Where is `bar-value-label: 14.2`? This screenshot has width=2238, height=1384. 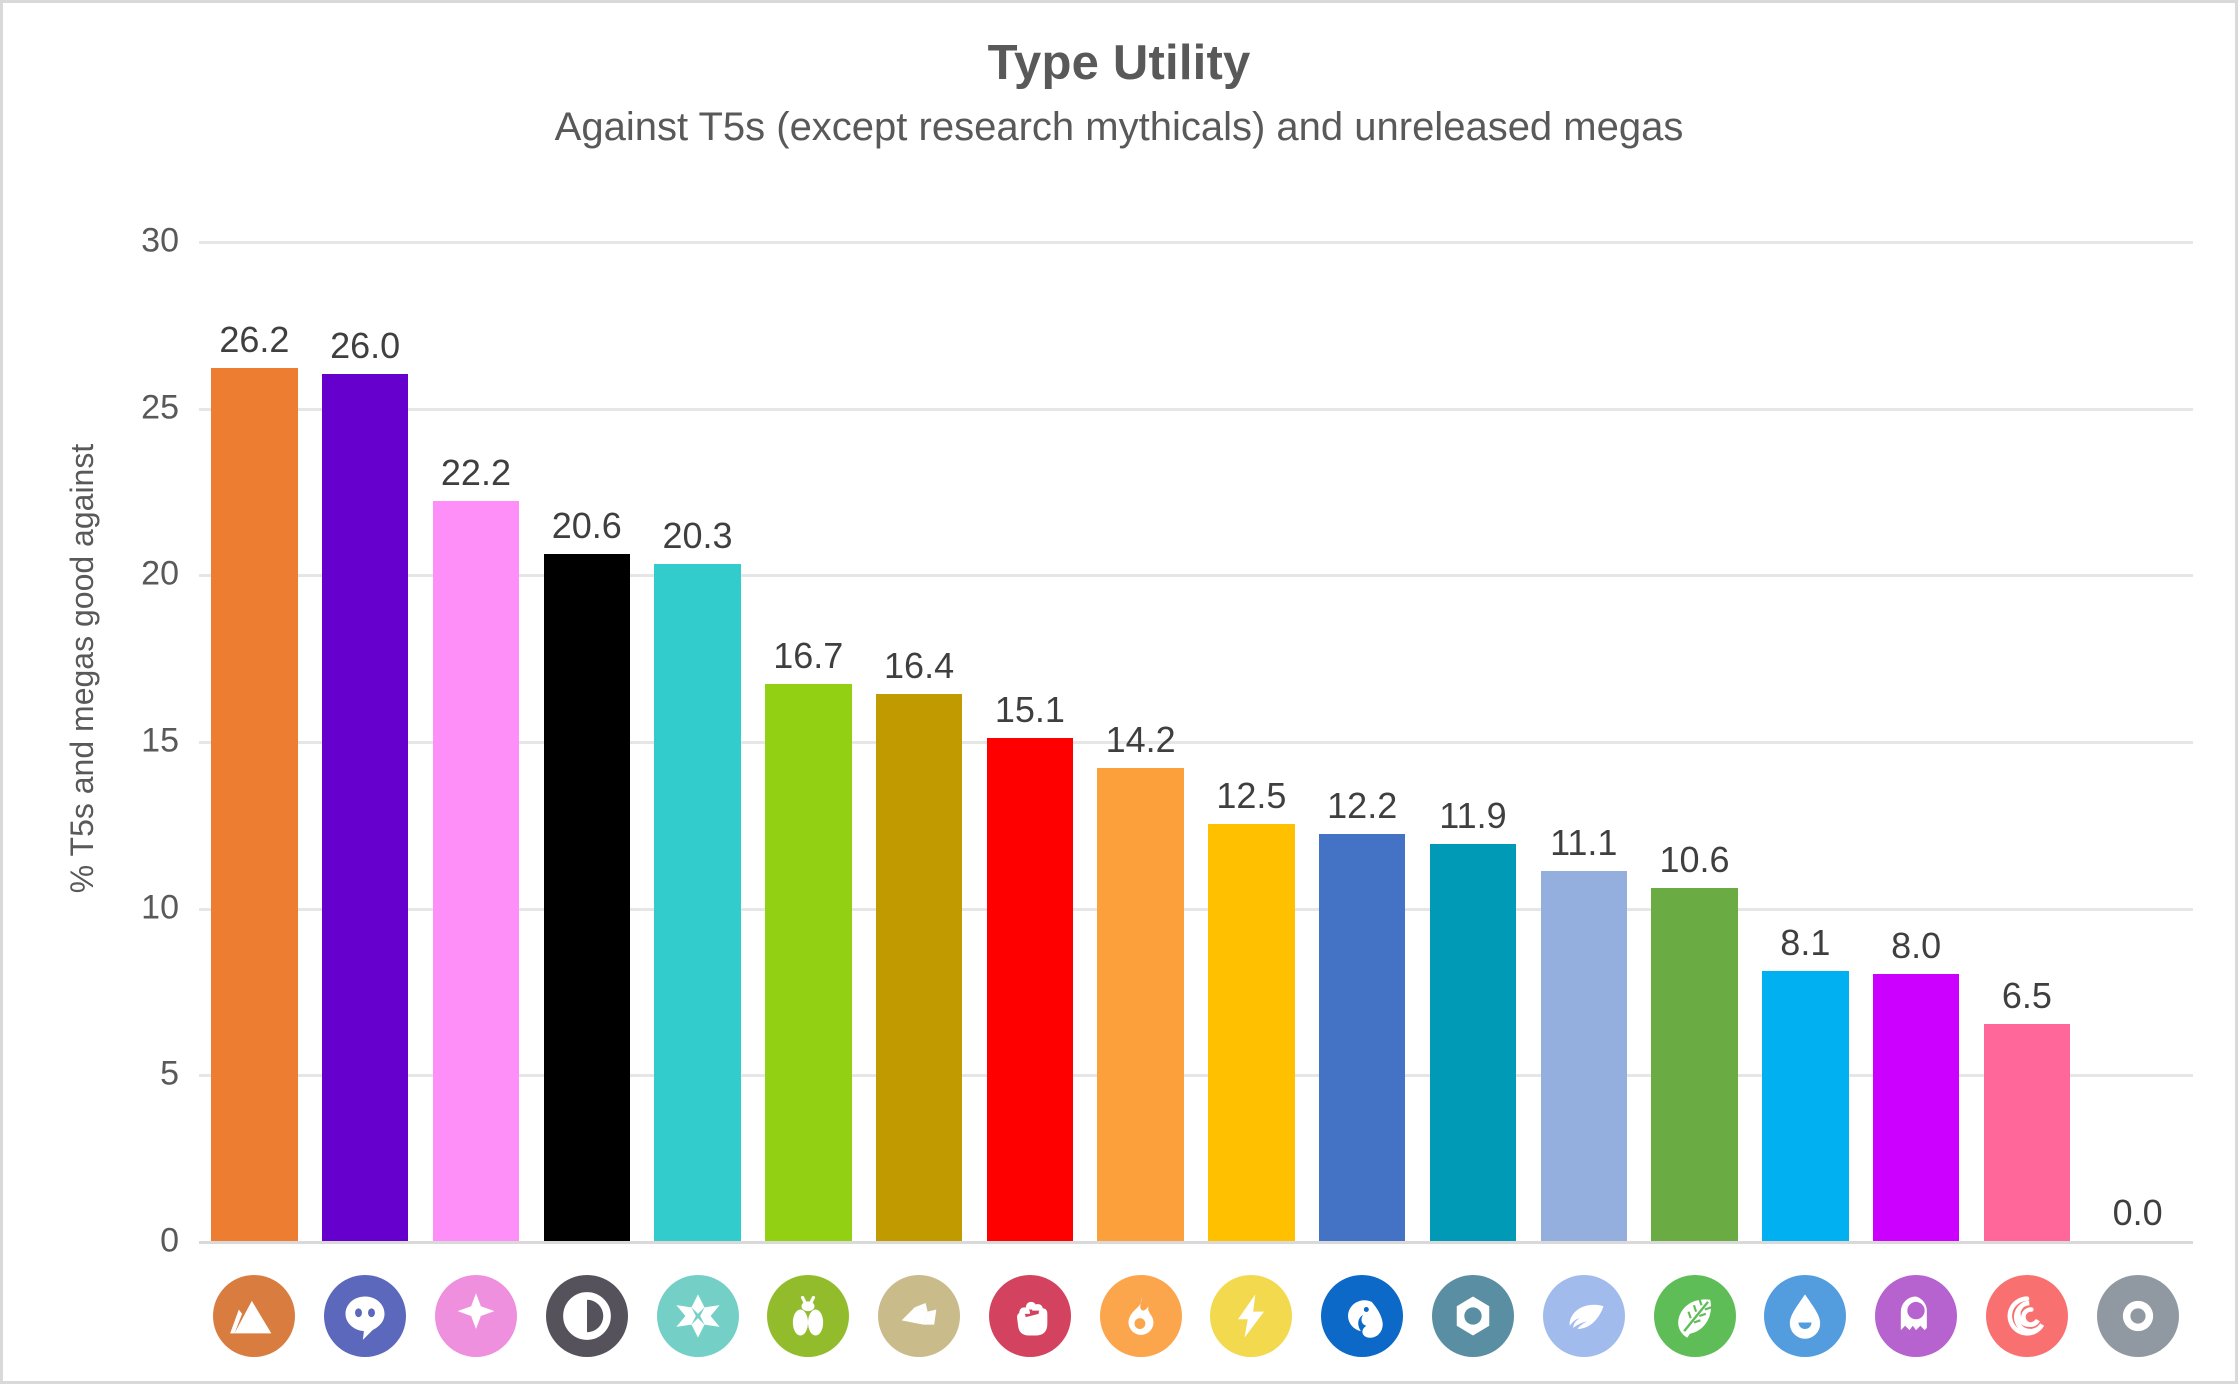
bar-value-label: 14.2 is located at coordinates (1140, 739).